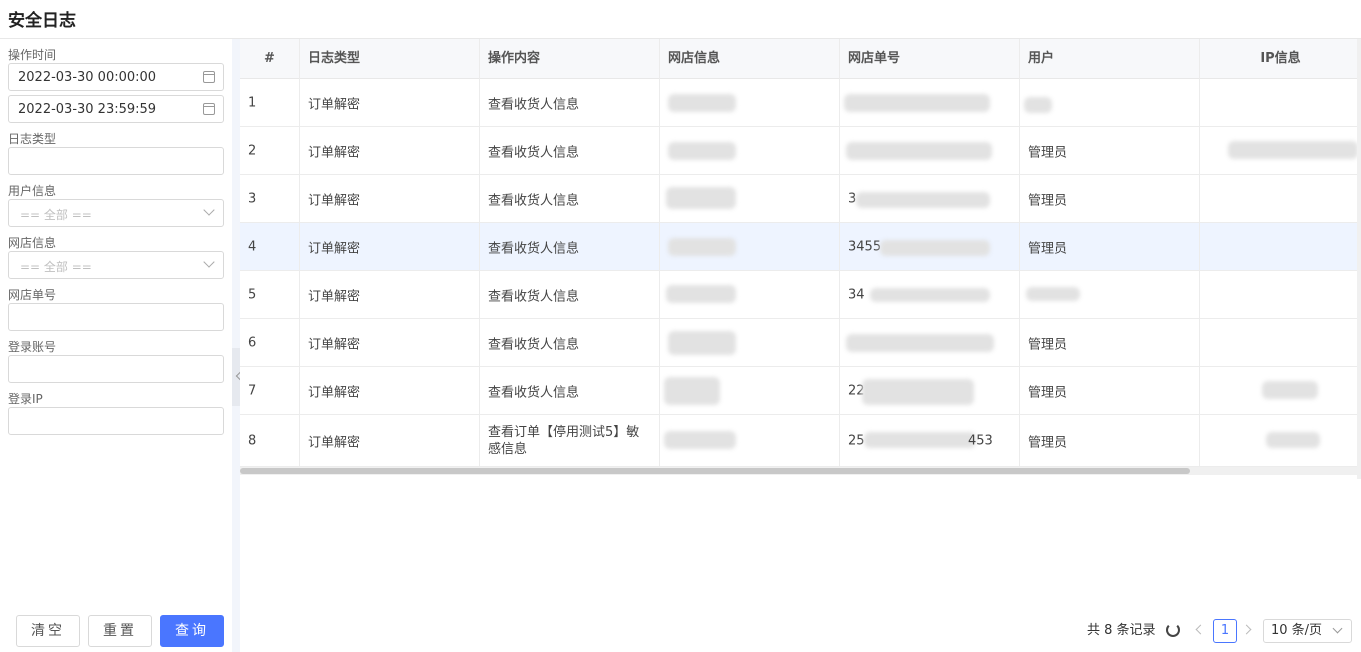 Image resolution: width=1361 pixels, height=652 pixels. Describe the element at coordinates (252, 342) in the screenshot. I see `cell-index: 6` at that location.